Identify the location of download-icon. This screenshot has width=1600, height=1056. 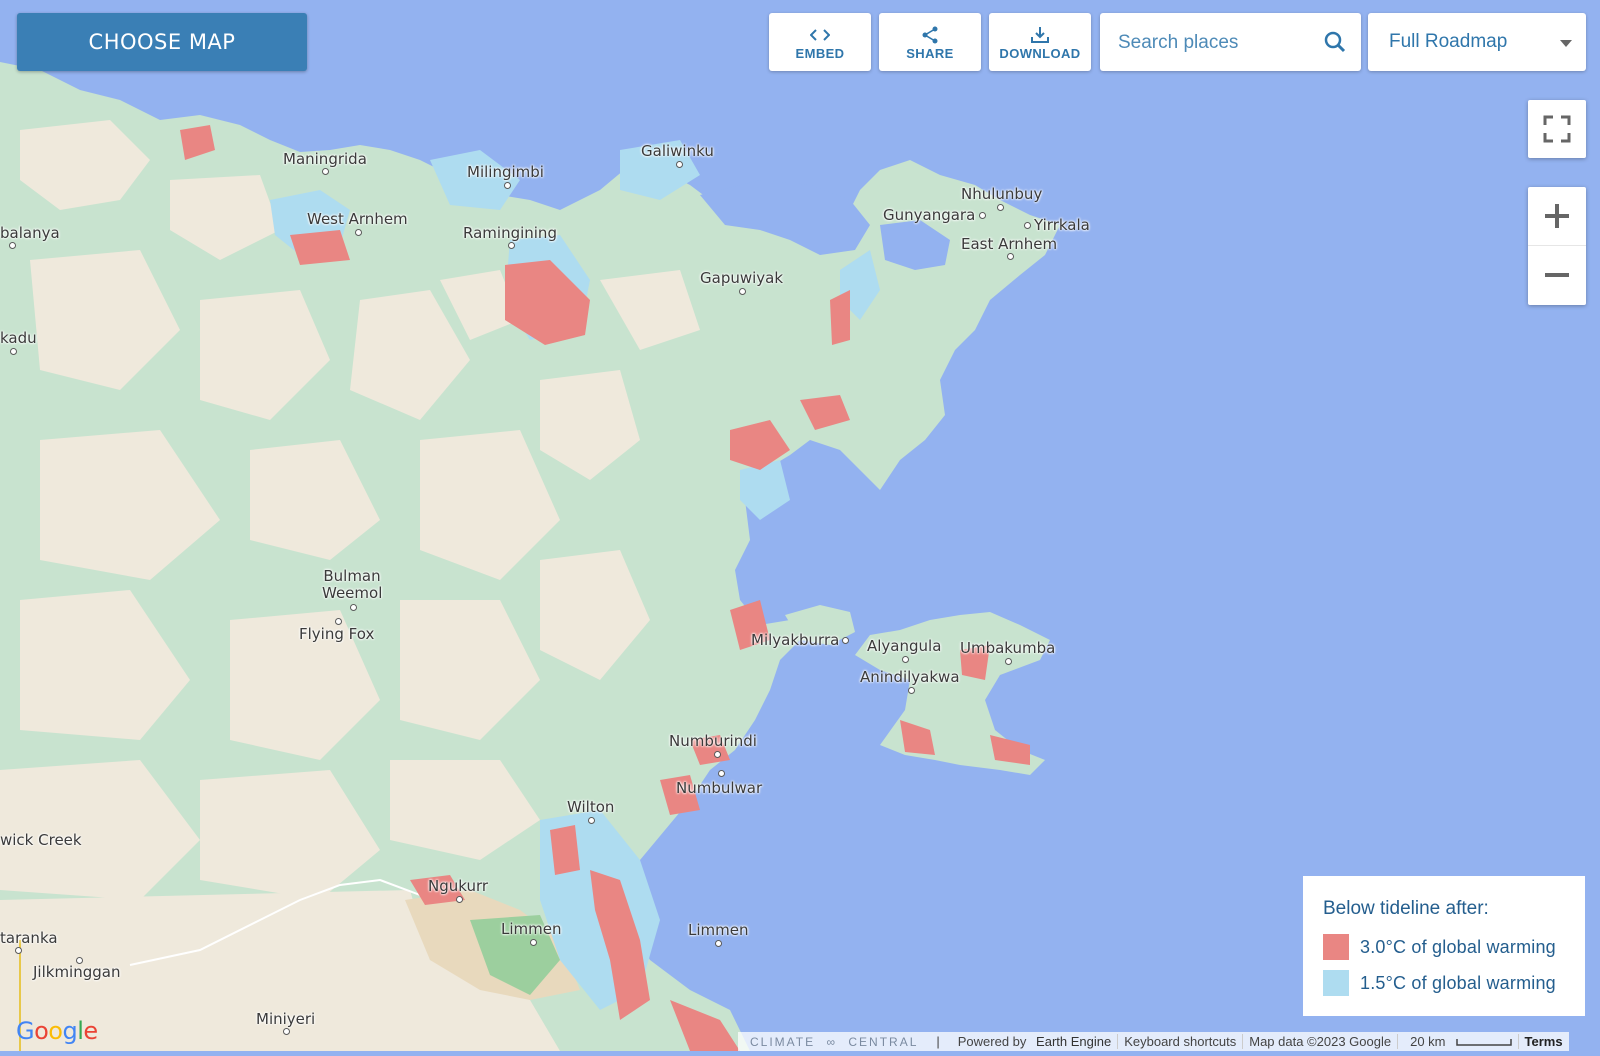
(1040, 35).